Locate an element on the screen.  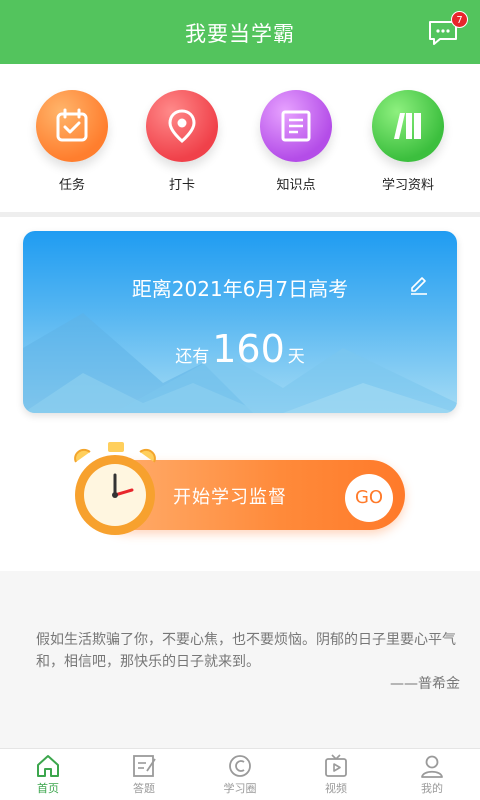
countdown-days: 160 is located at coordinates (248, 349).